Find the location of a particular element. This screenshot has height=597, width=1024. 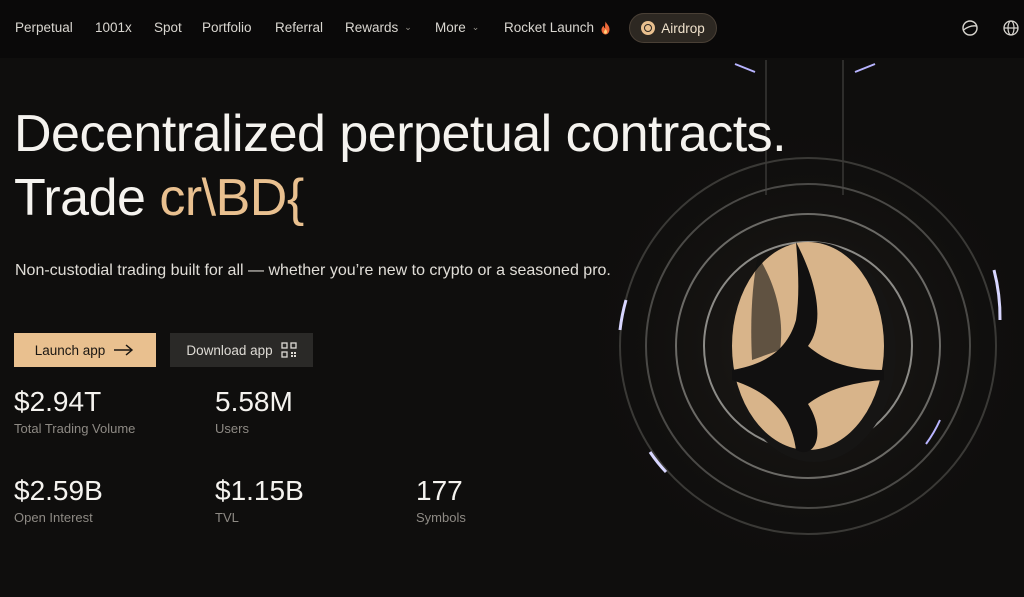

nav-perpetual: Perpetual is located at coordinates (44, 27).